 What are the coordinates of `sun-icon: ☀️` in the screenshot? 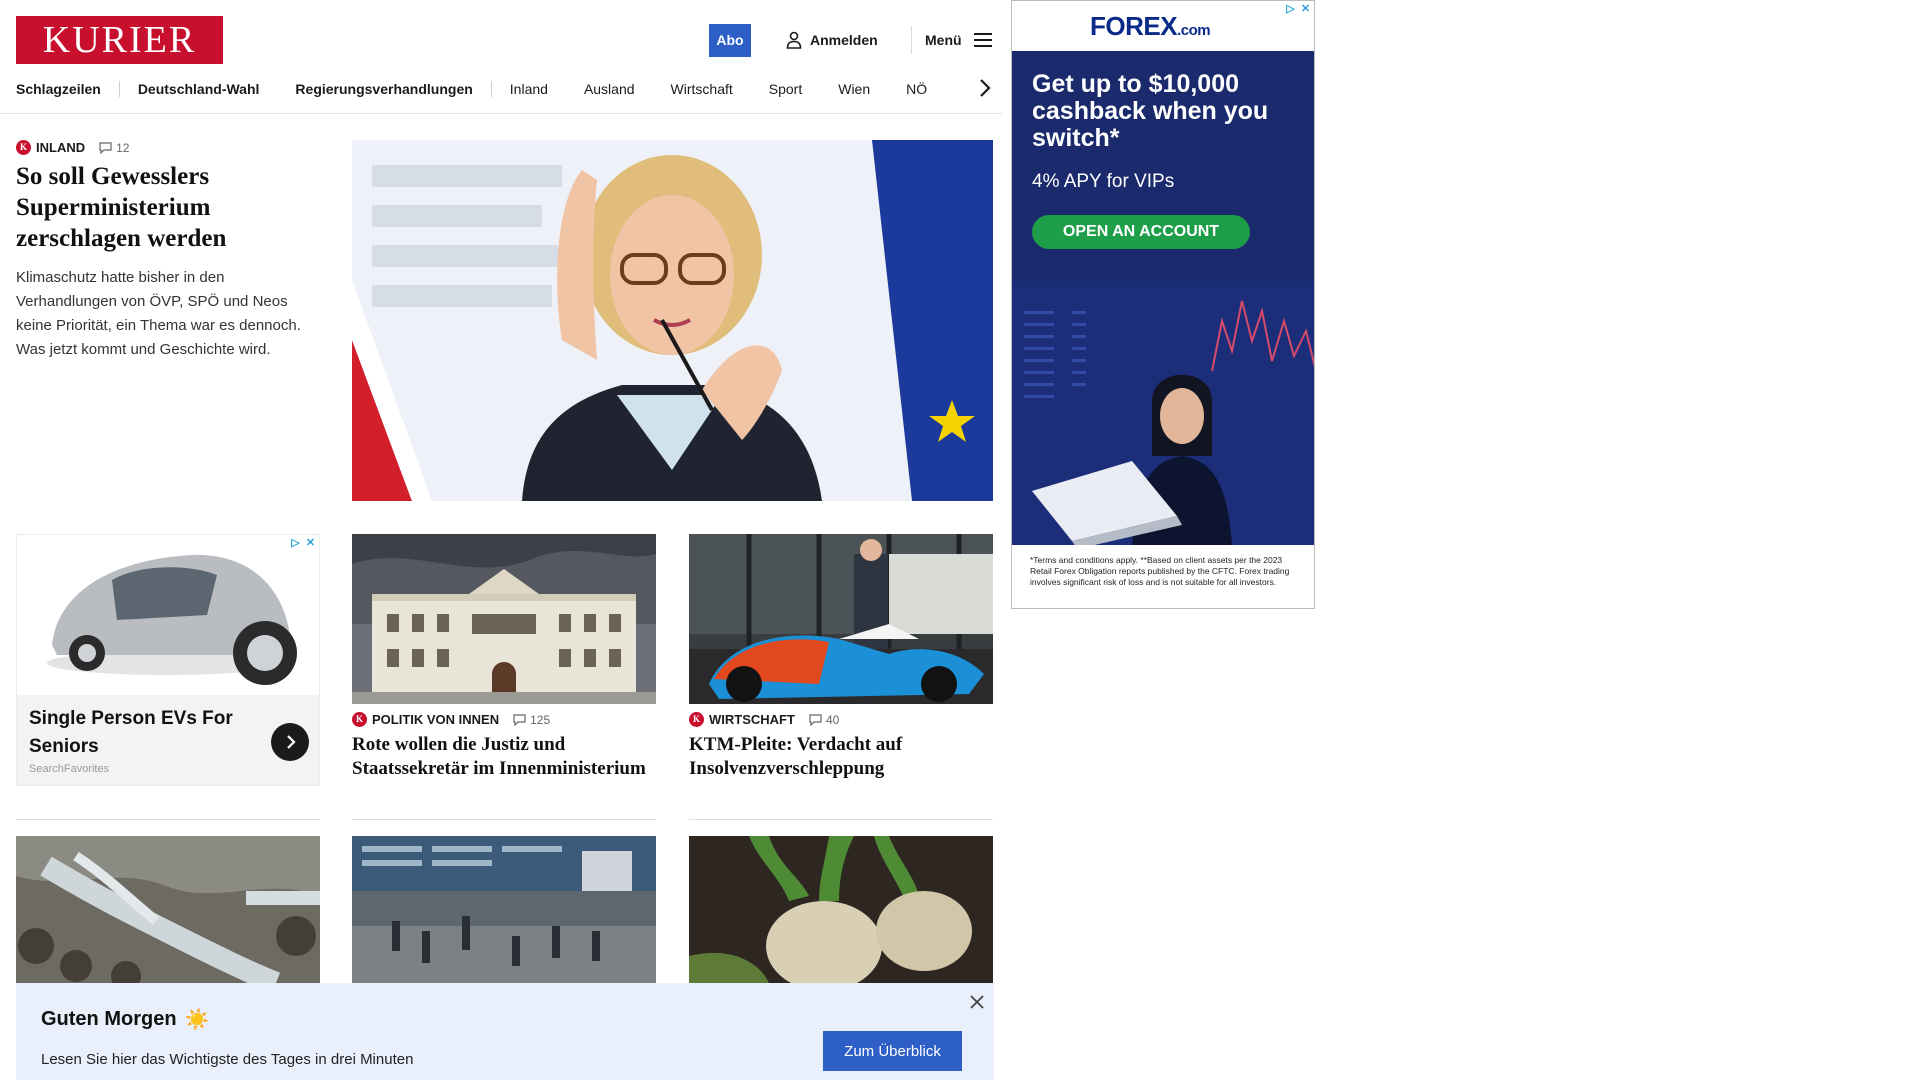 It's located at (197, 1020).